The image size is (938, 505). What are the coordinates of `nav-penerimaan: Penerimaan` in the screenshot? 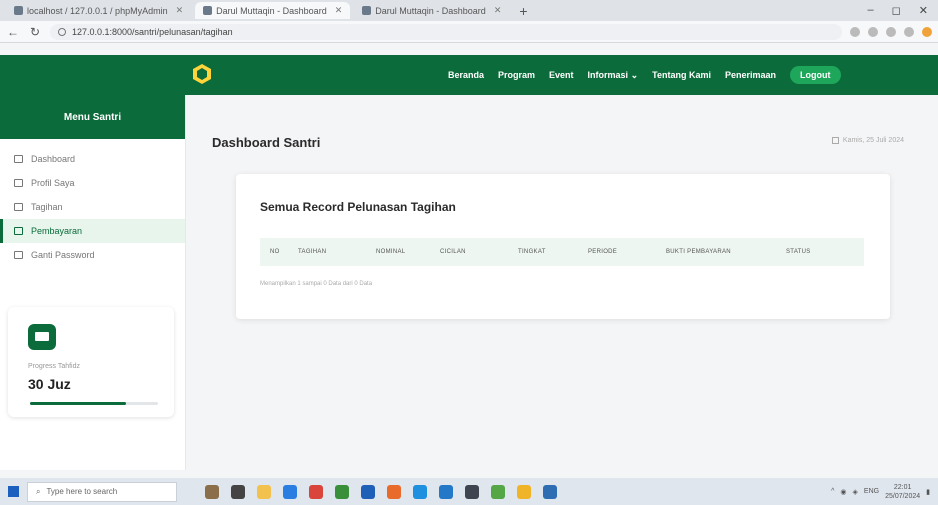 It's located at (750, 75).